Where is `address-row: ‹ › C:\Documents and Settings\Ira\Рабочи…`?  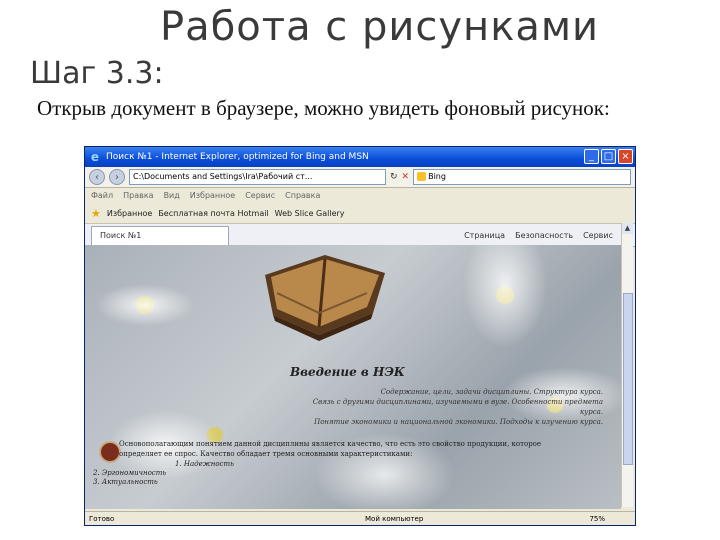 address-row: ‹ › C:\Documents and Settings\Ira\Рабочи… is located at coordinates (360, 177).